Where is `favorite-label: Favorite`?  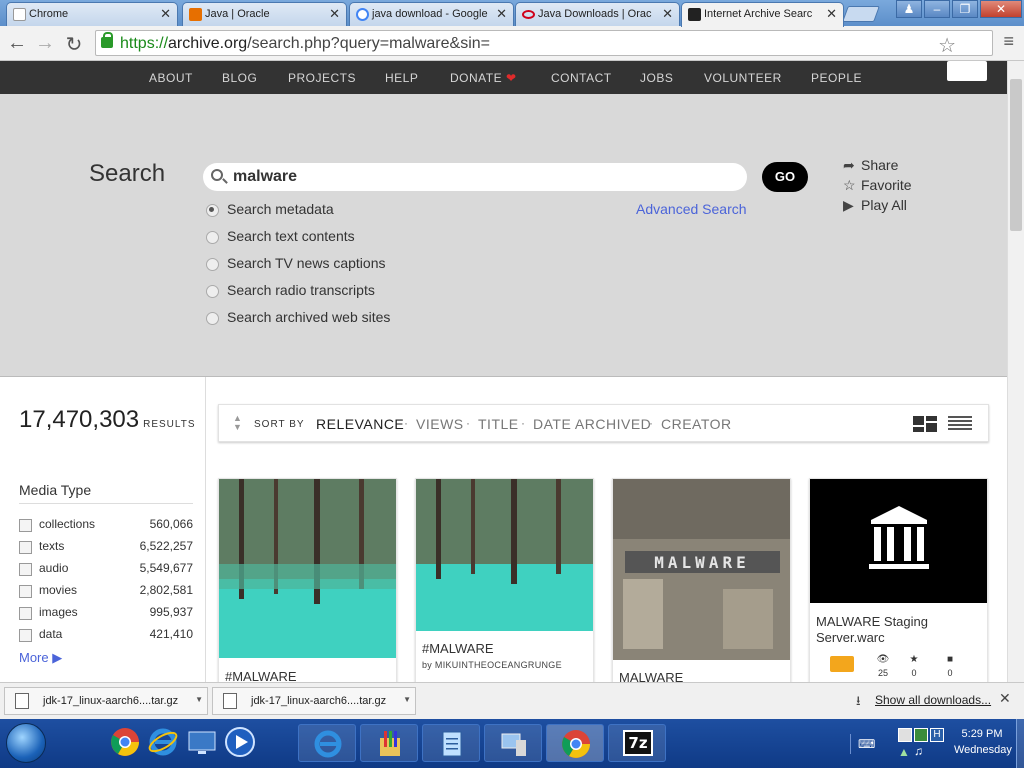 favorite-label: Favorite is located at coordinates (886, 185).